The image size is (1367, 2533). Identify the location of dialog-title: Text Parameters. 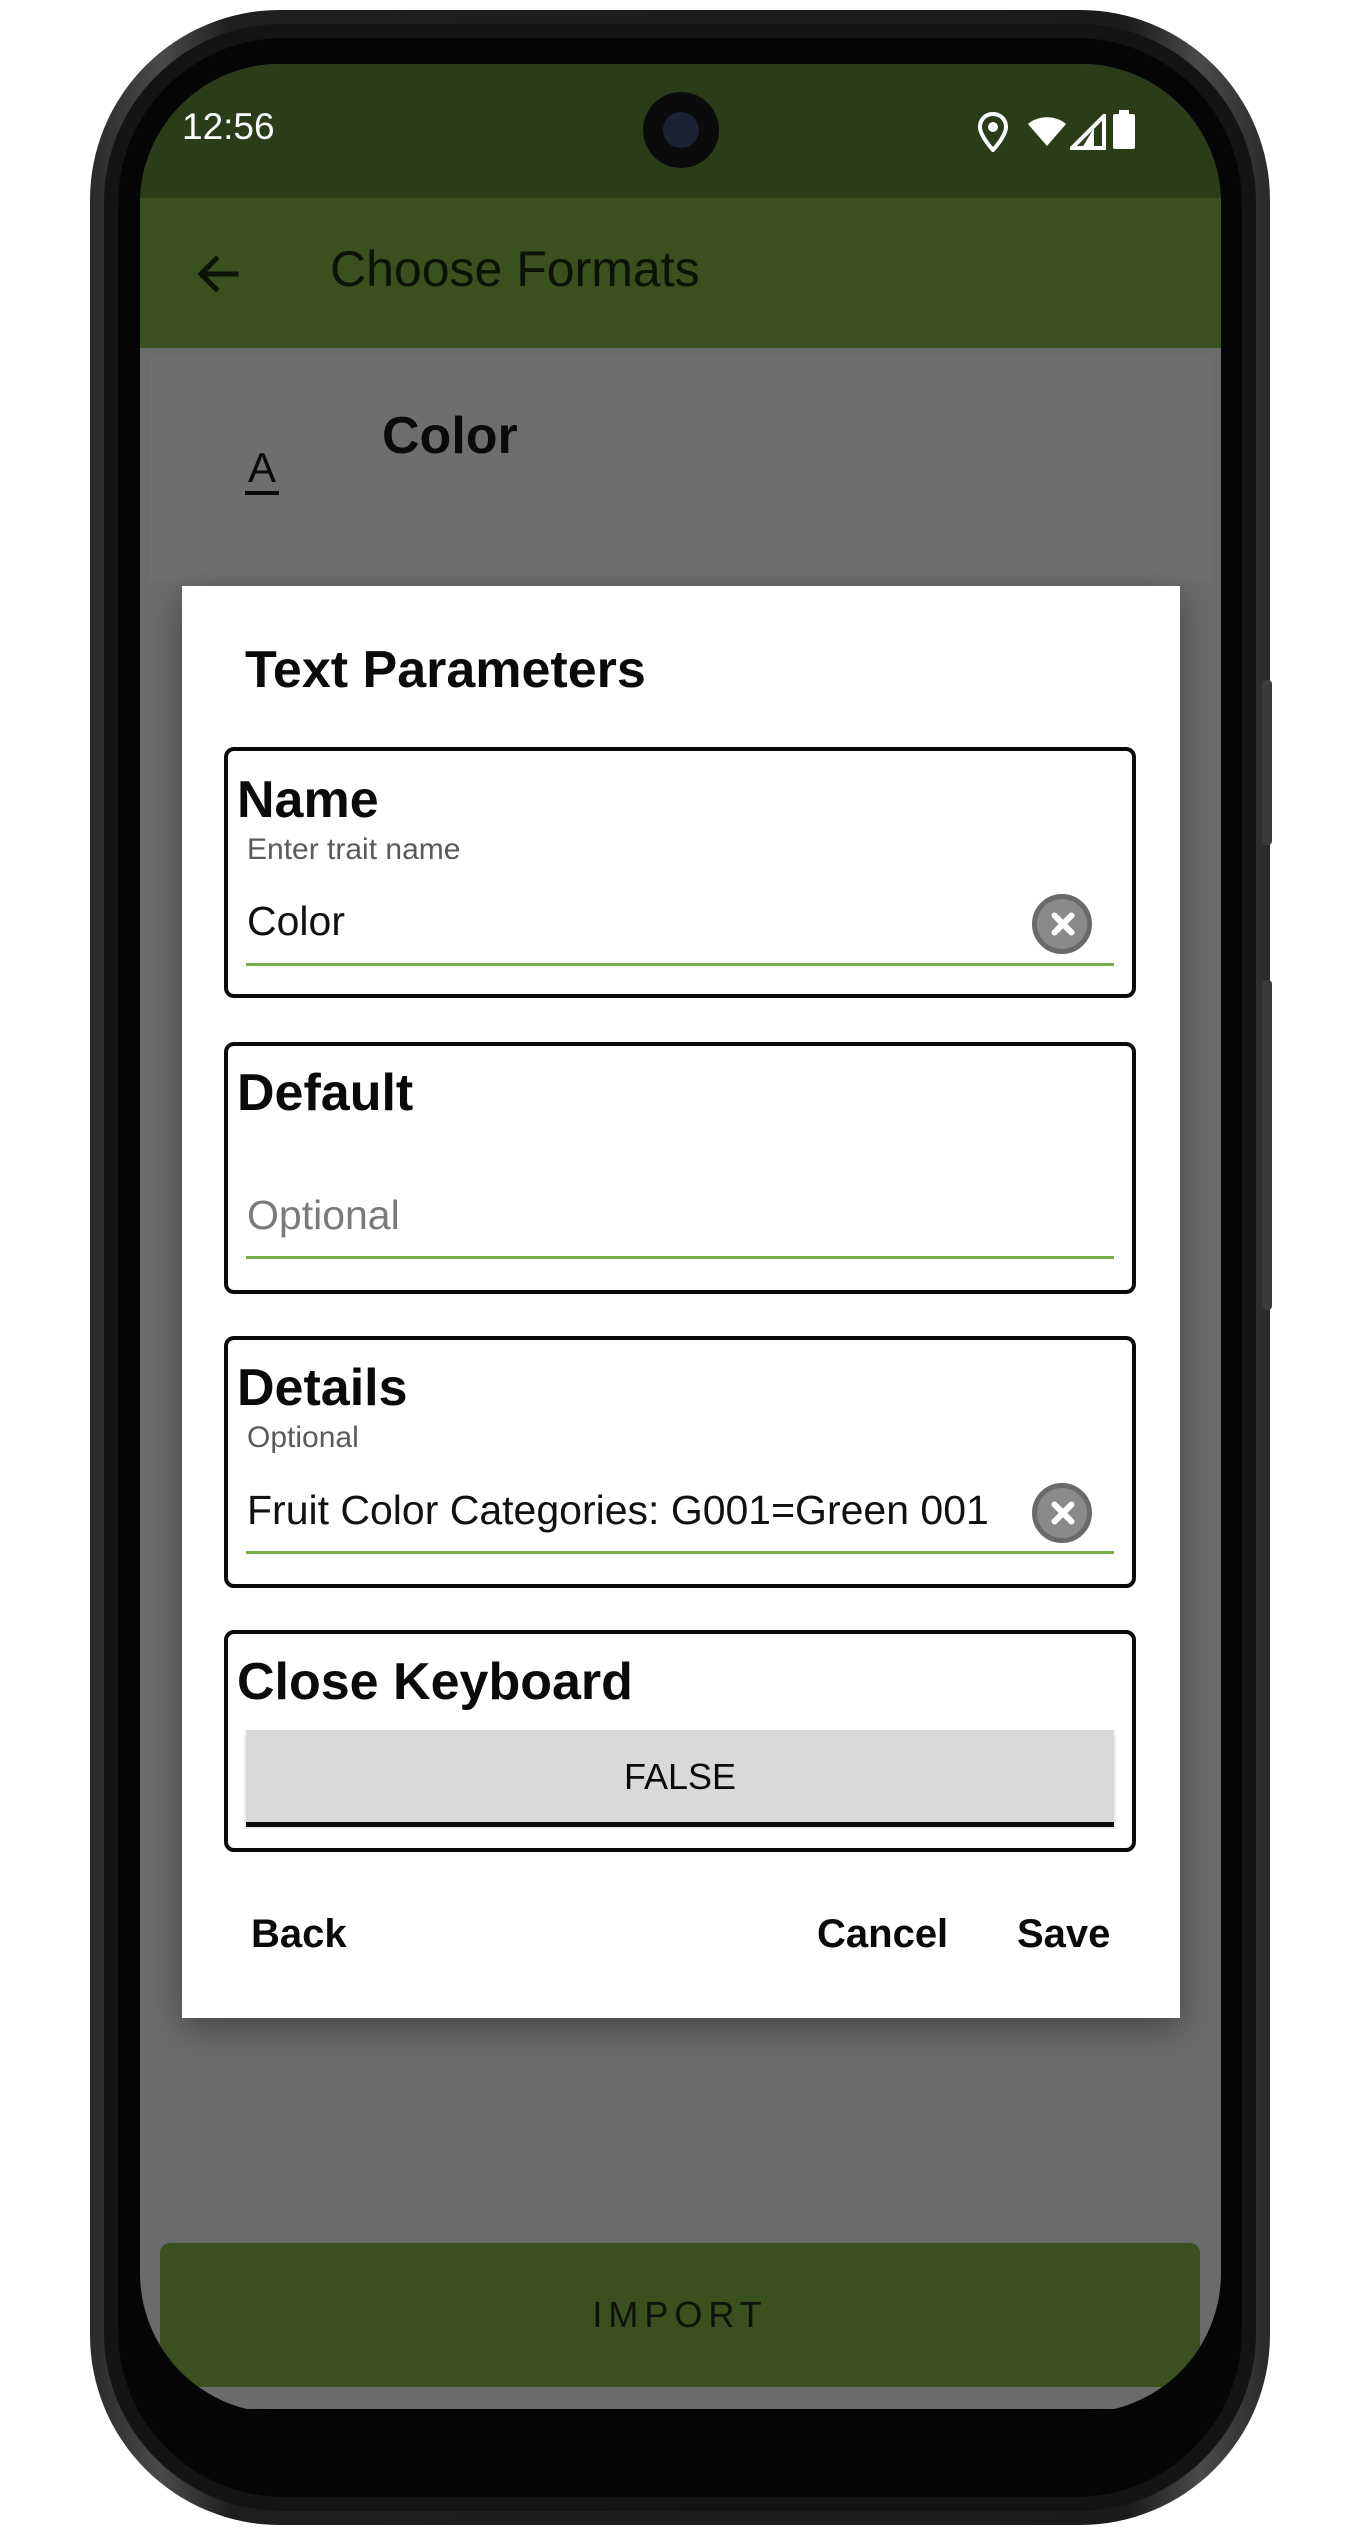
(445, 670).